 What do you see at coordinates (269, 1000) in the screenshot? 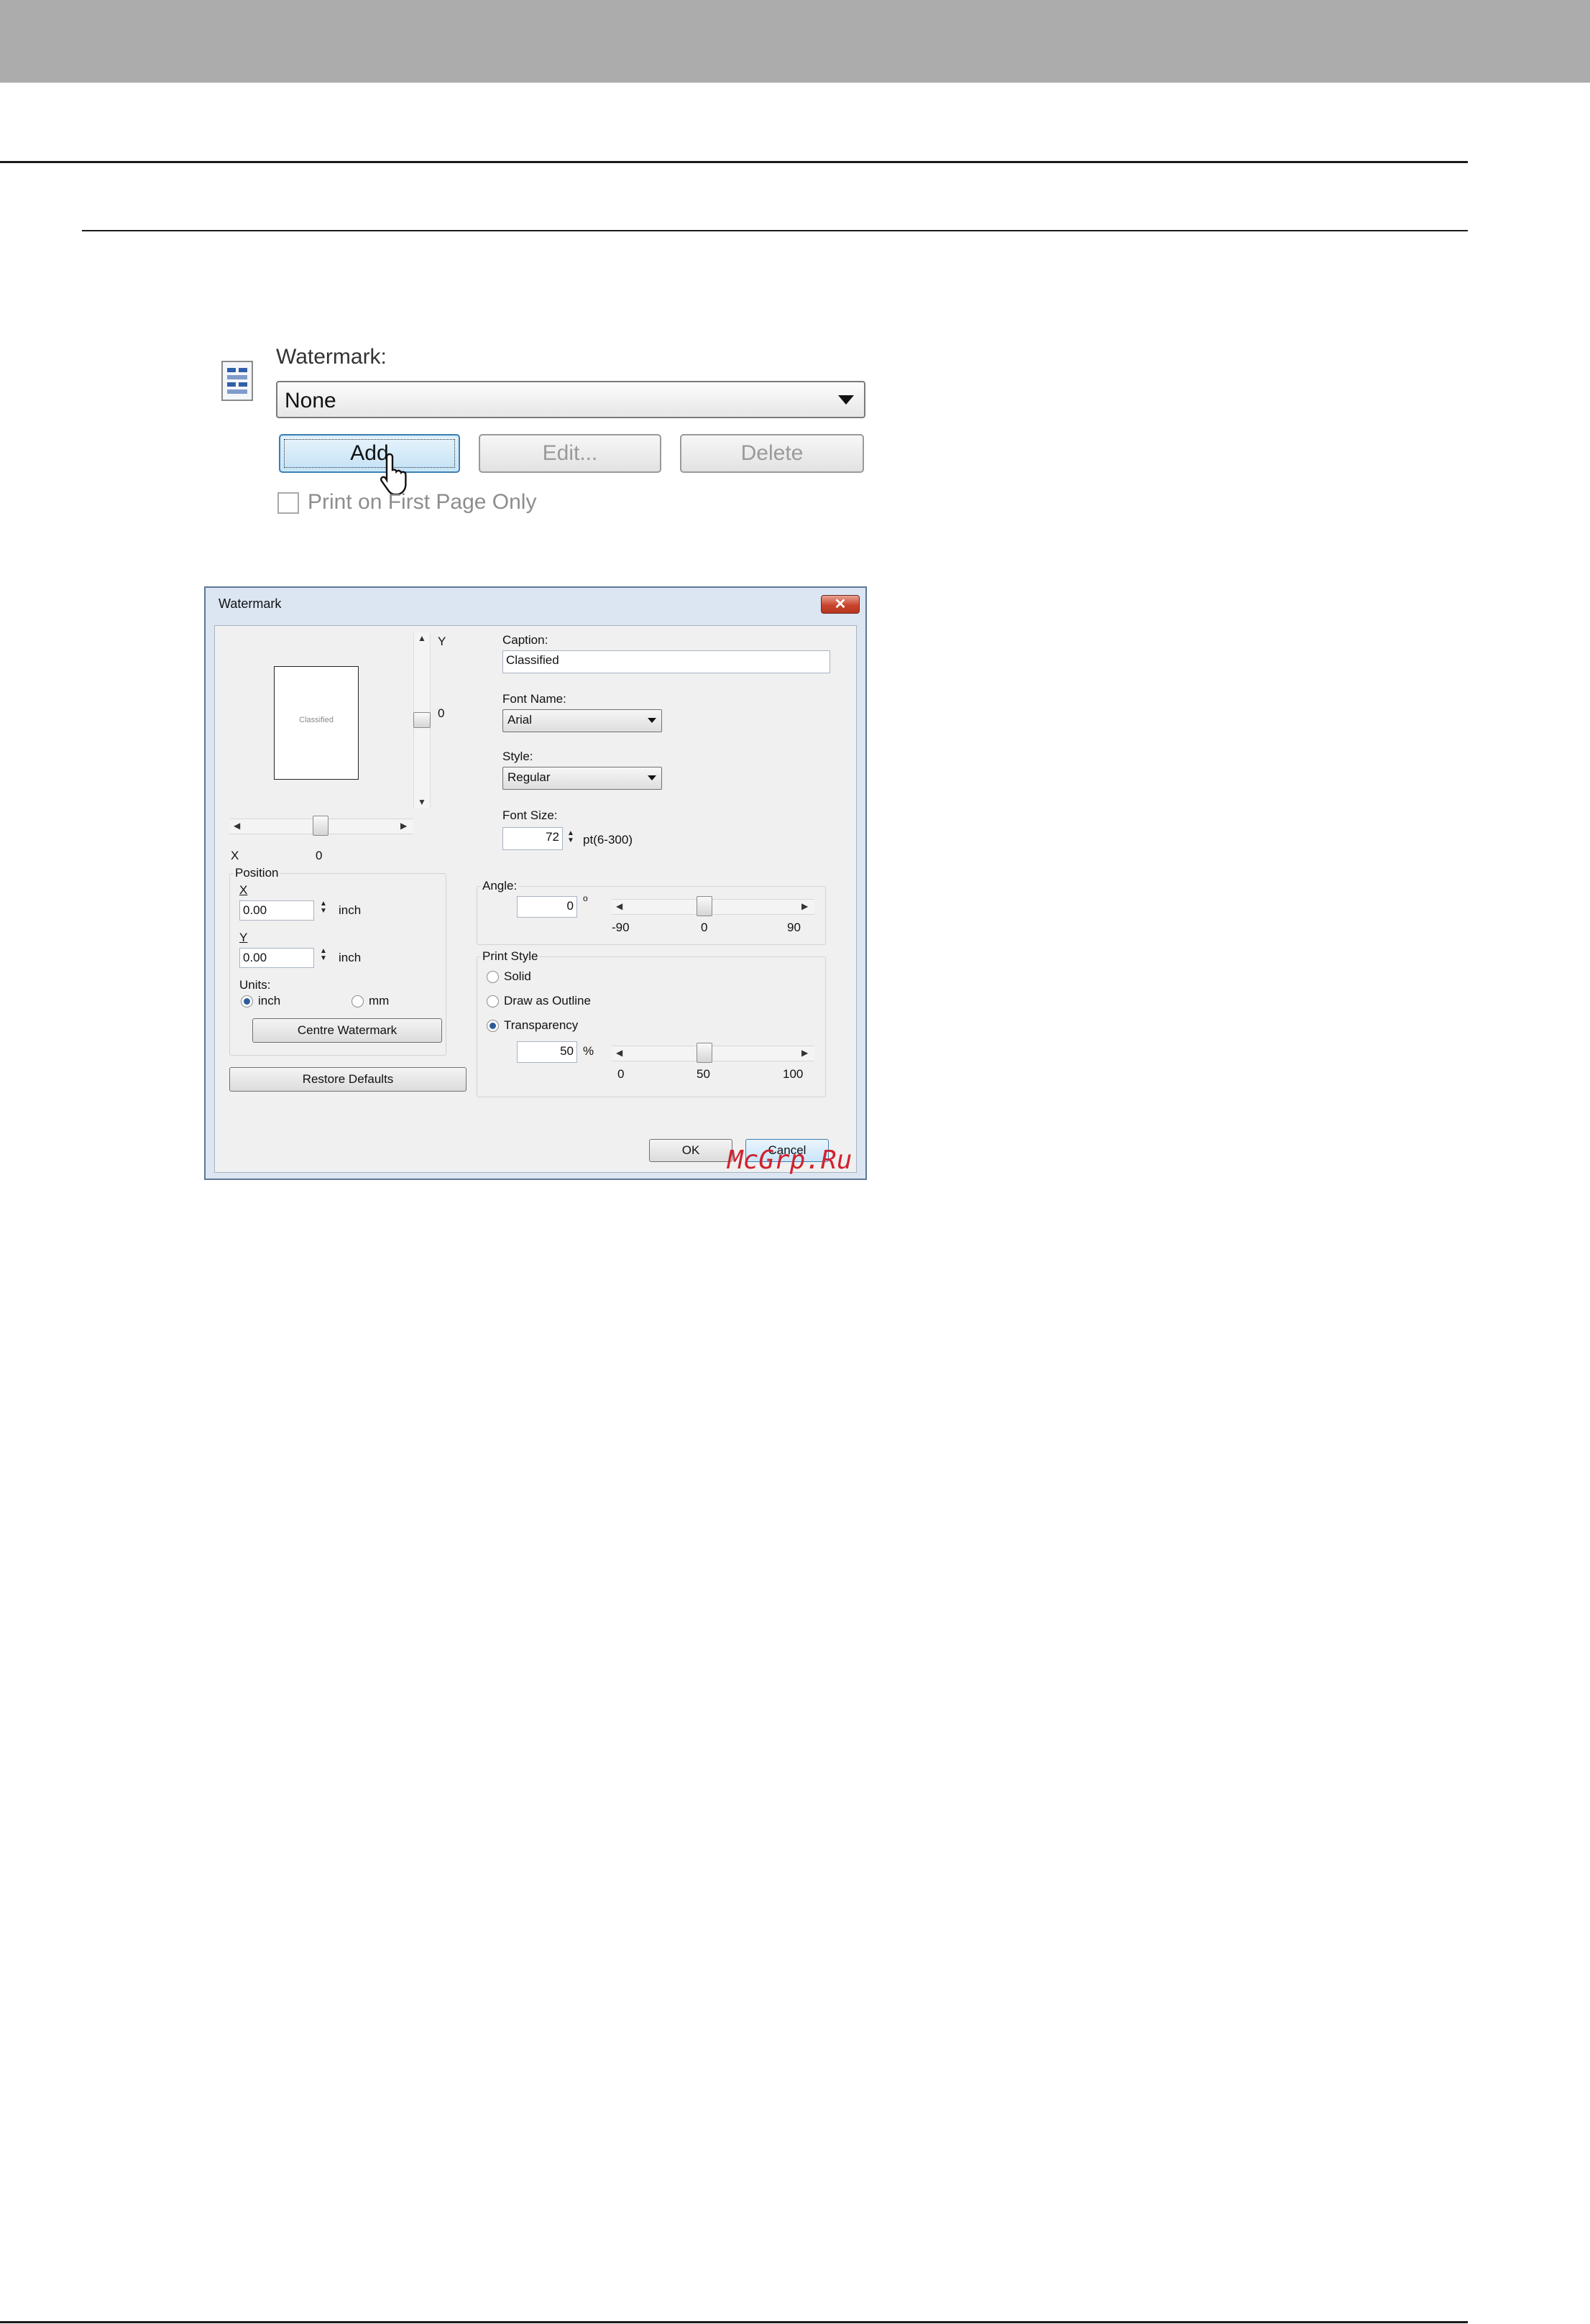
I see `unit-inch-label: inch` at bounding box center [269, 1000].